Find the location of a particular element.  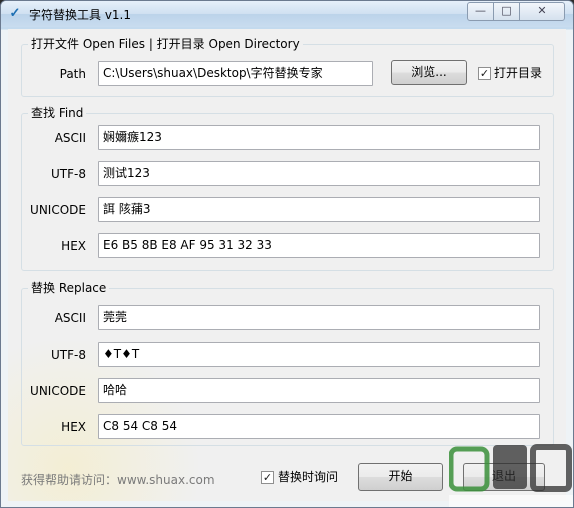

replace-time-label: 替换时询问 is located at coordinates (308, 477).